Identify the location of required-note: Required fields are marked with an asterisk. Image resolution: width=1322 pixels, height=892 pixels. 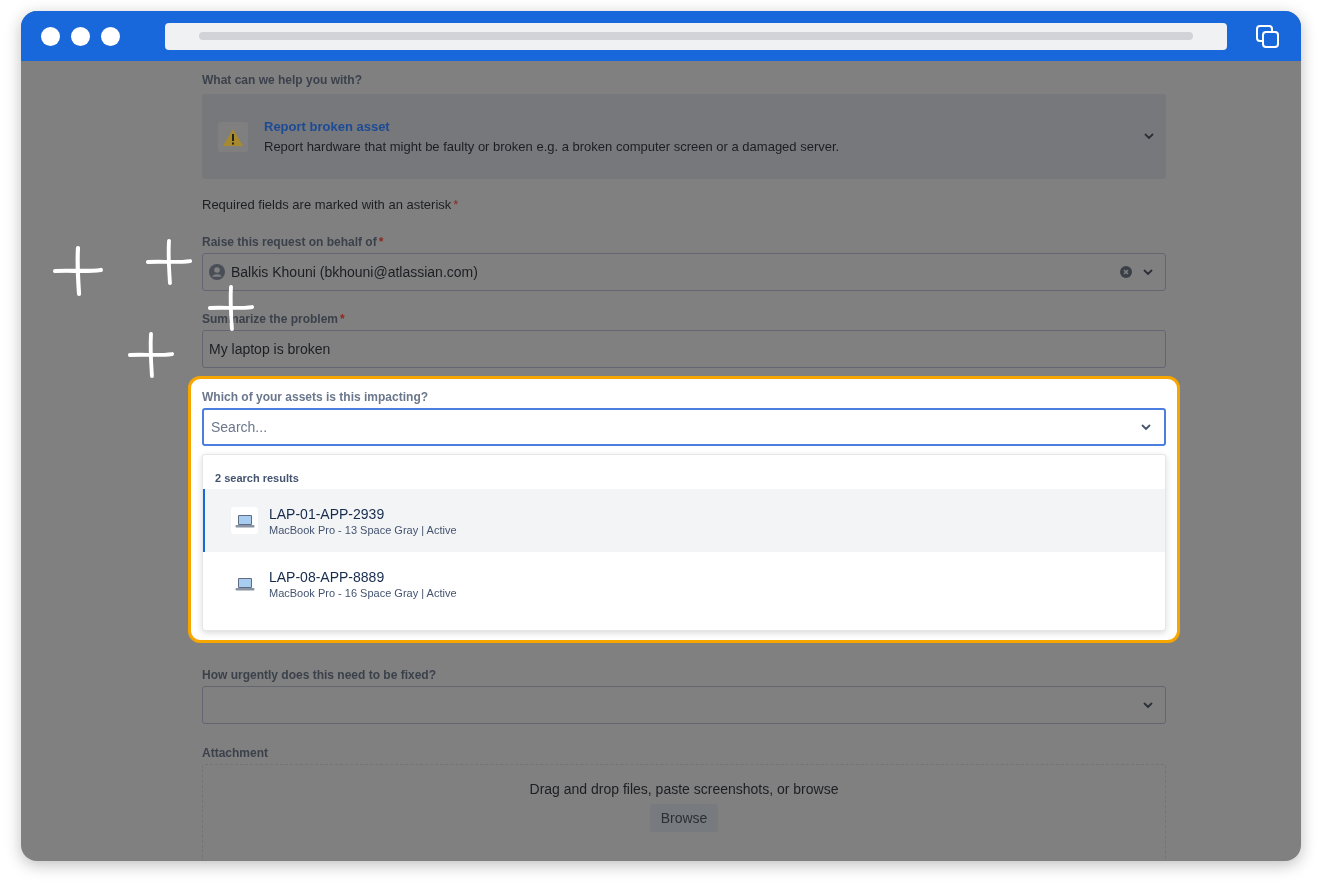
(327, 205).